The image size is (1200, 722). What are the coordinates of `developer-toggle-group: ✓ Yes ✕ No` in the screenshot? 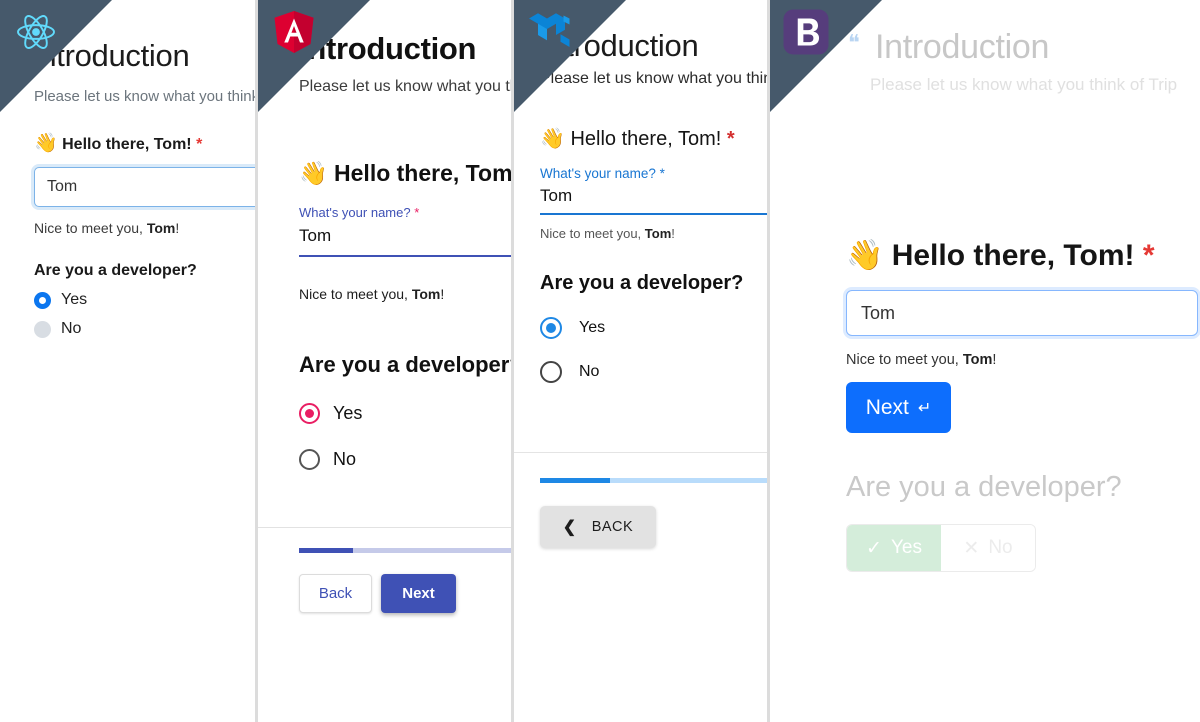 It's located at (941, 548).